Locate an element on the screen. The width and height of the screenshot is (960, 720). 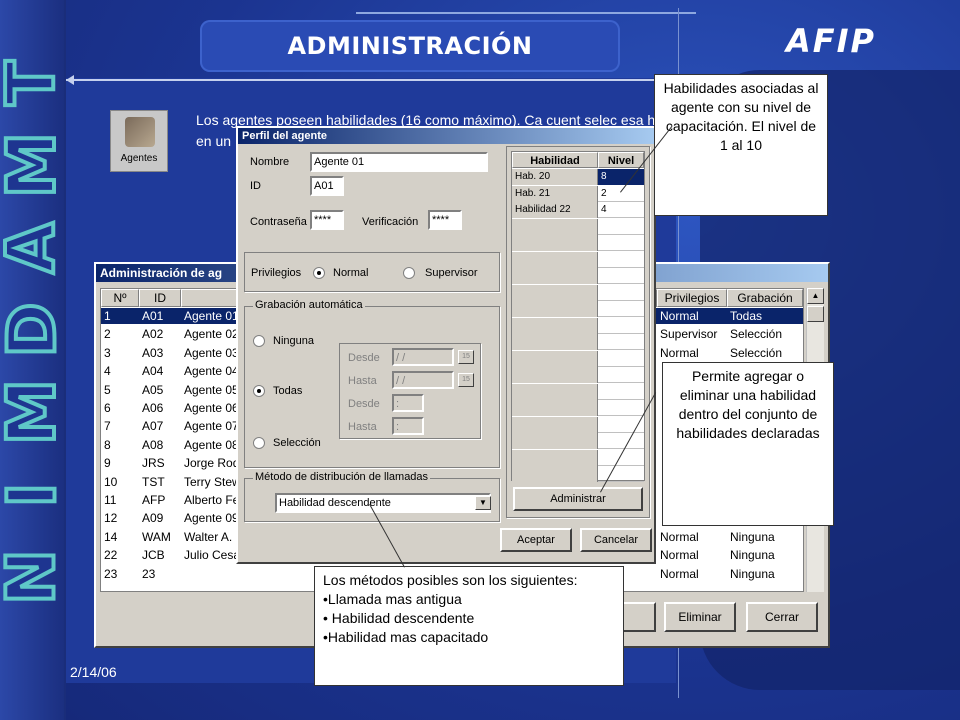
table-cell-n: 9 is located at coordinates (107, 463).